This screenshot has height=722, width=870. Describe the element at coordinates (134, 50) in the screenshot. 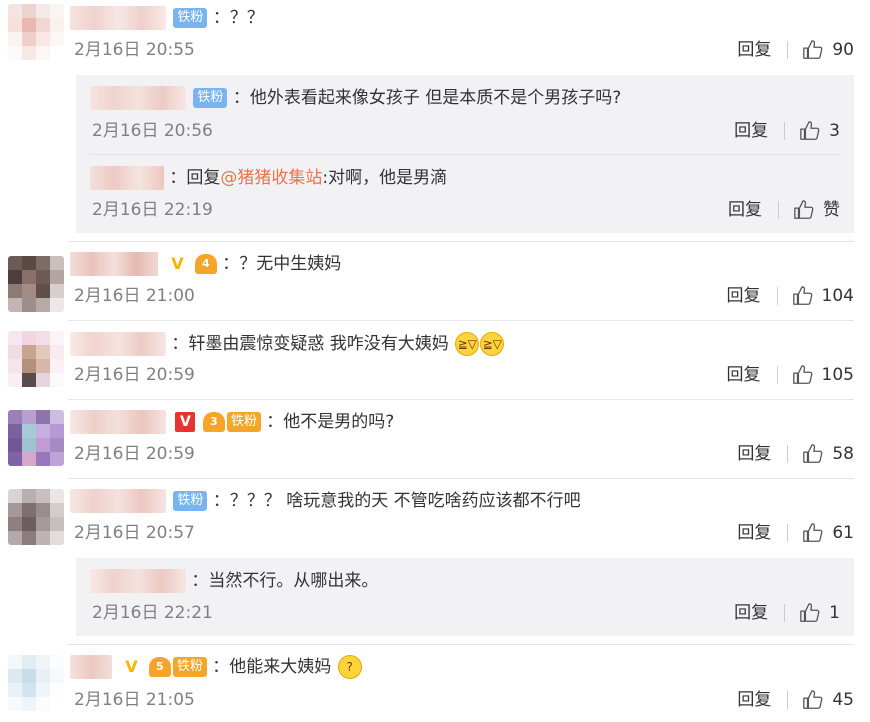

I see `timestamp: 2月16日 20:55` at that location.